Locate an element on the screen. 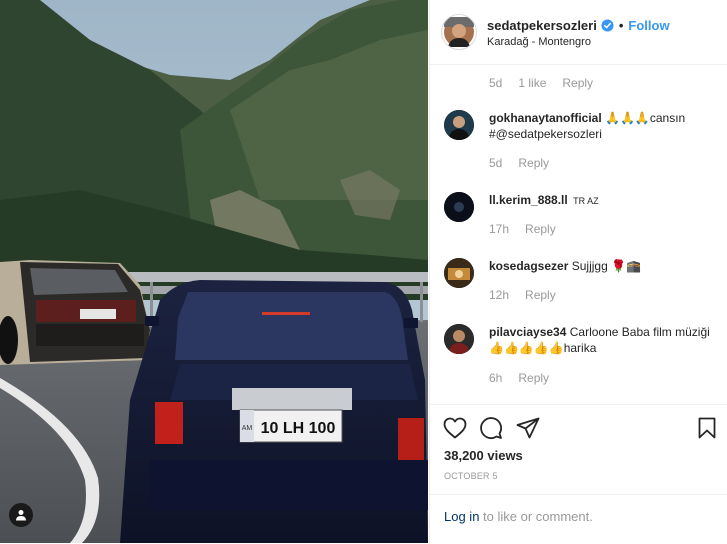 The width and height of the screenshot is (727, 544). bookmark-icon is located at coordinates (707, 428).